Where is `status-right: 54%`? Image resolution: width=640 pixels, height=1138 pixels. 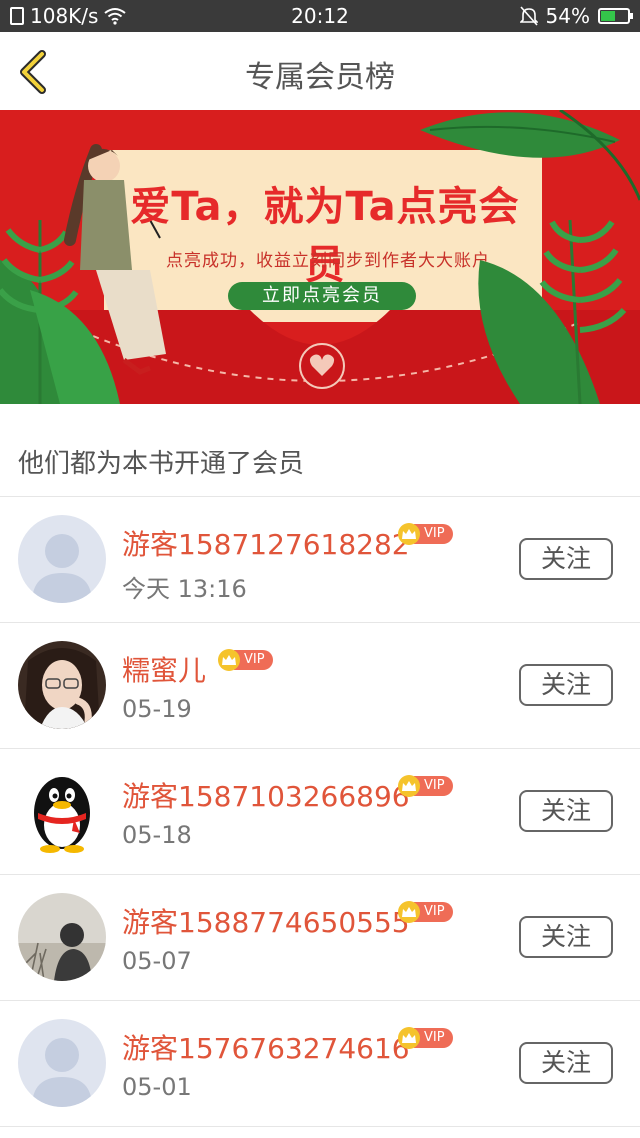
status-right: 54% is located at coordinates (576, 16).